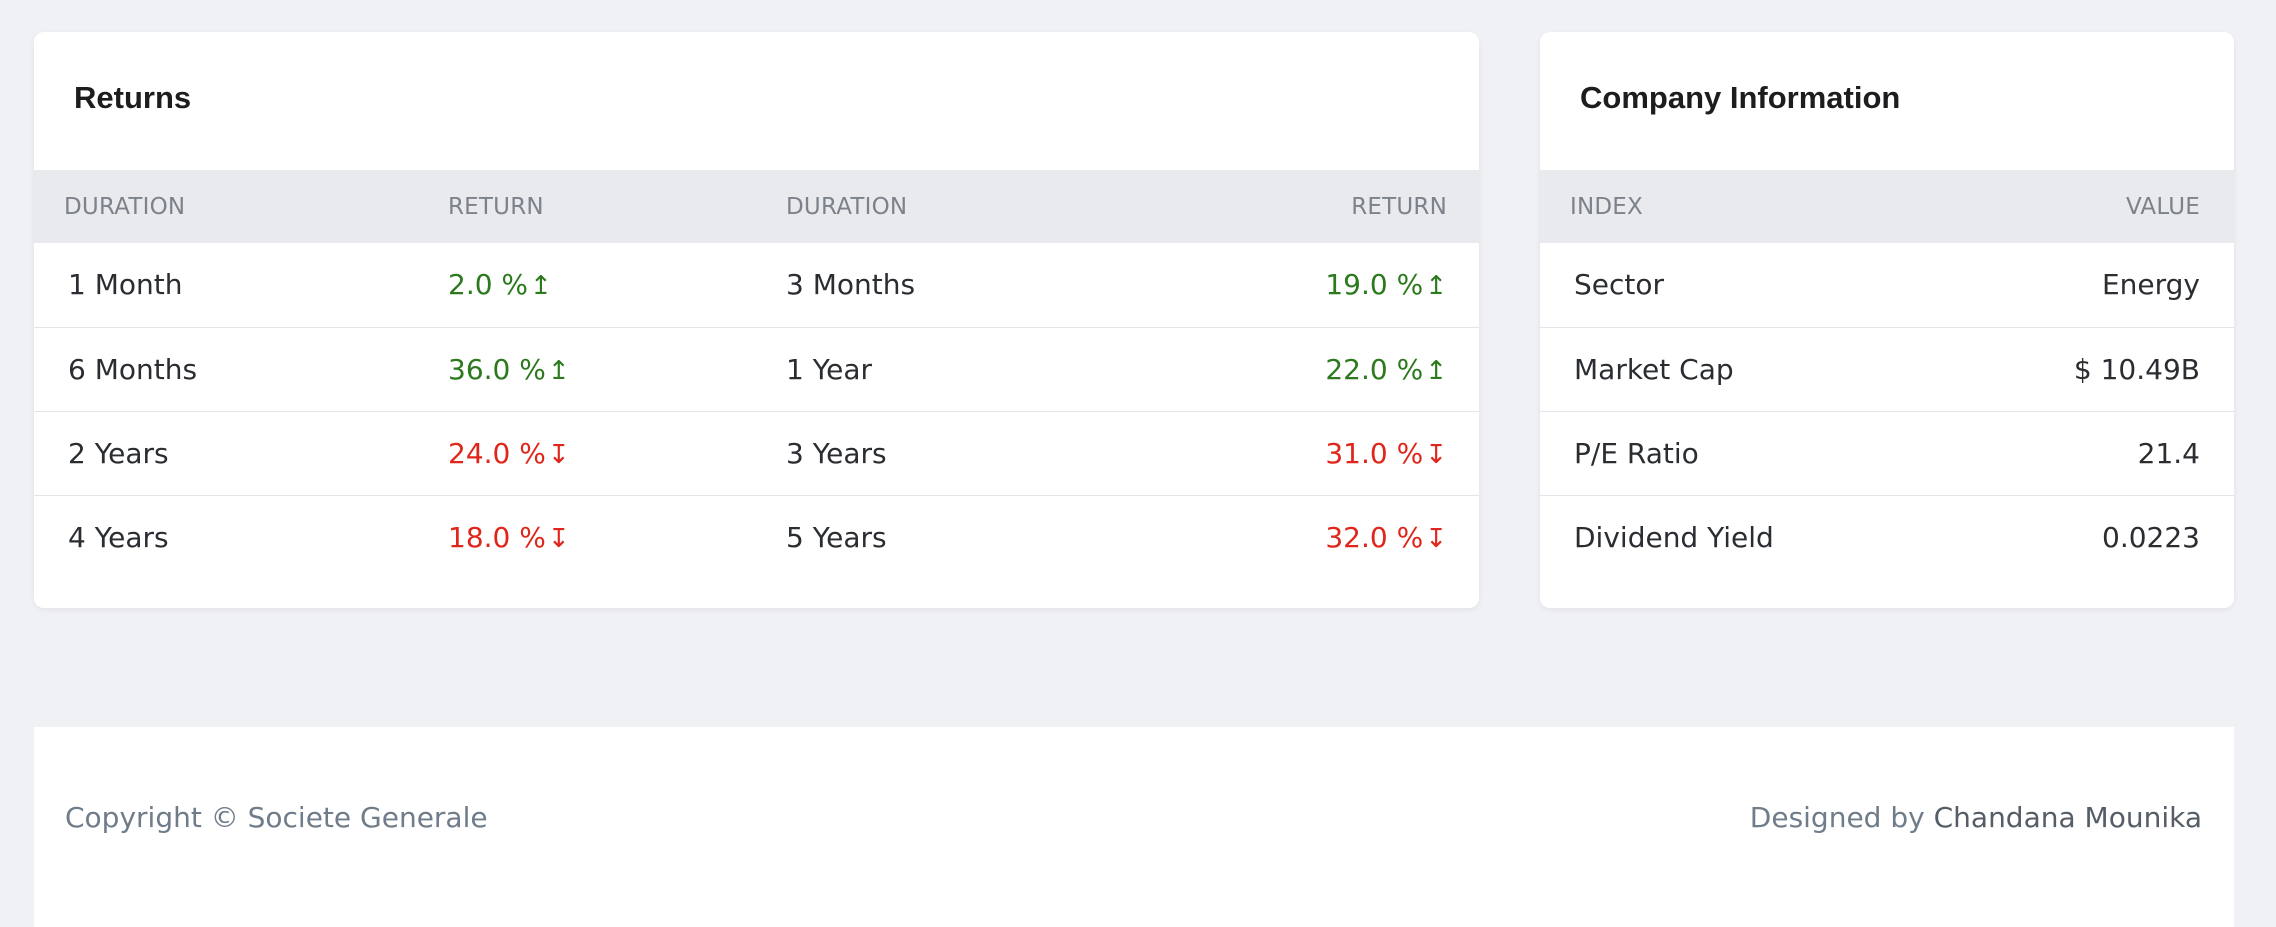 This screenshot has width=2276, height=927. What do you see at coordinates (1713, 453) in the screenshot?
I see `index-cell: P/E Ratio` at bounding box center [1713, 453].